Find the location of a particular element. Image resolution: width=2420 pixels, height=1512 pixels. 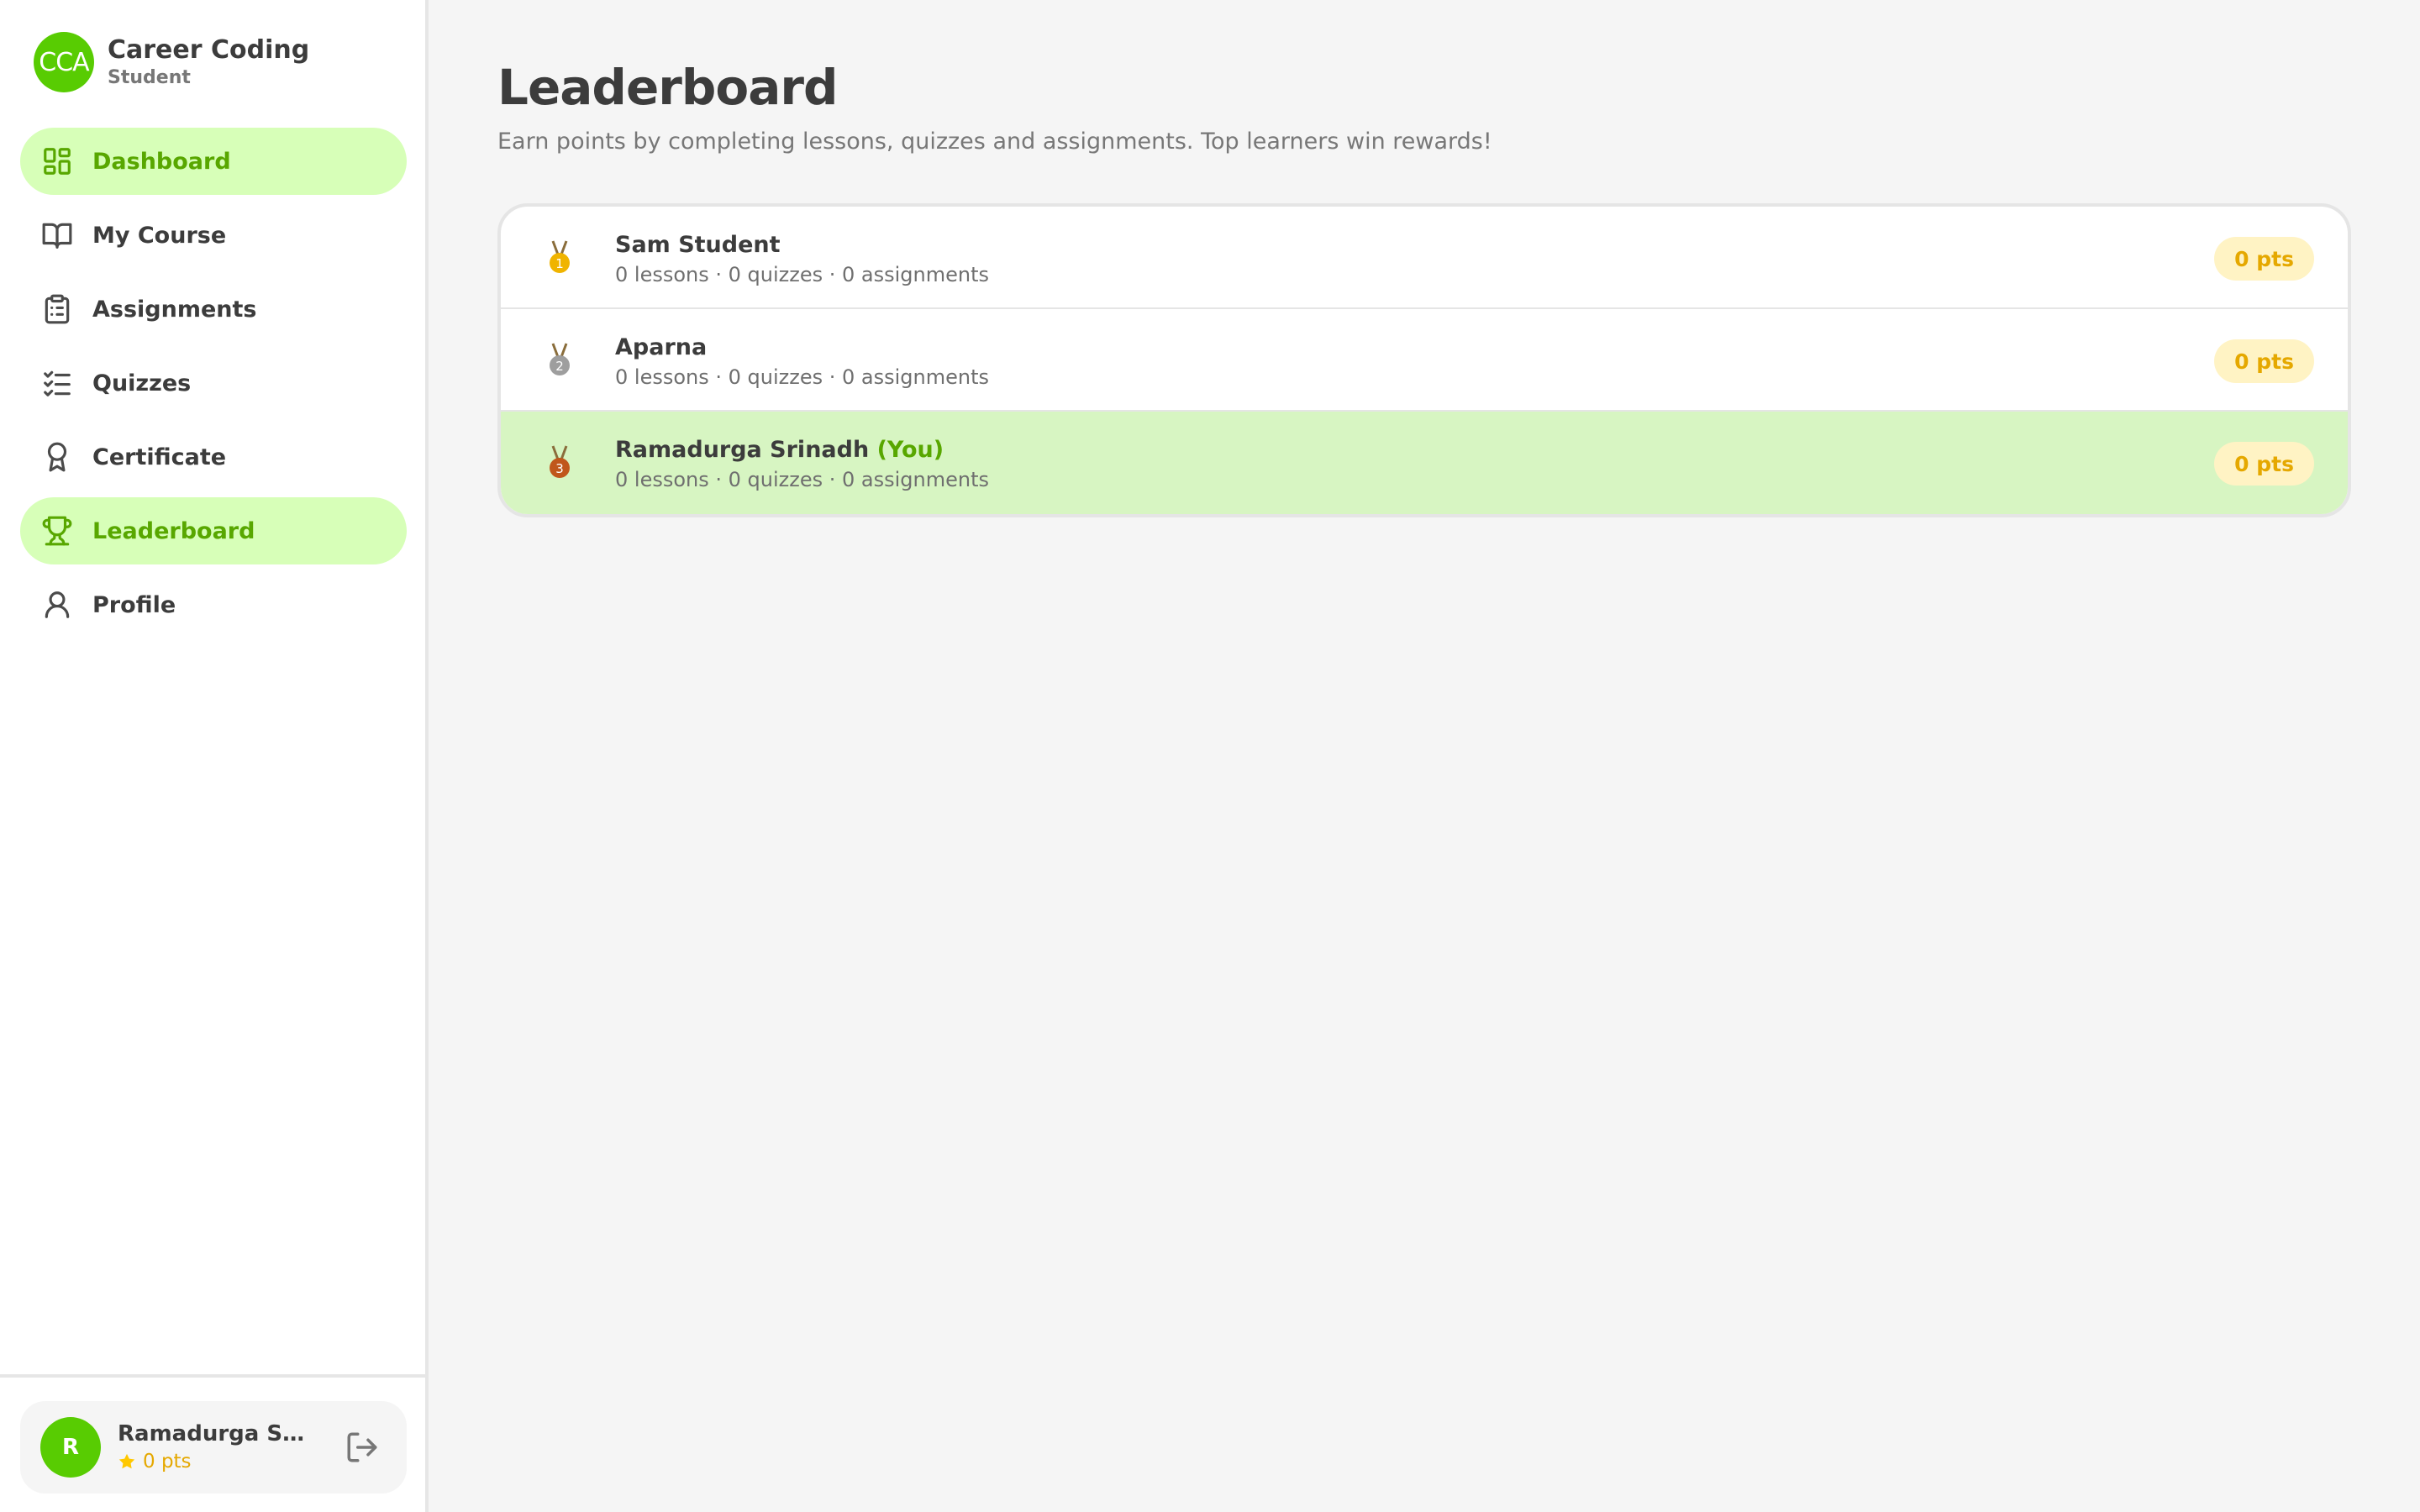

sidebar-item-certificate: Certificate is located at coordinates (214, 457).